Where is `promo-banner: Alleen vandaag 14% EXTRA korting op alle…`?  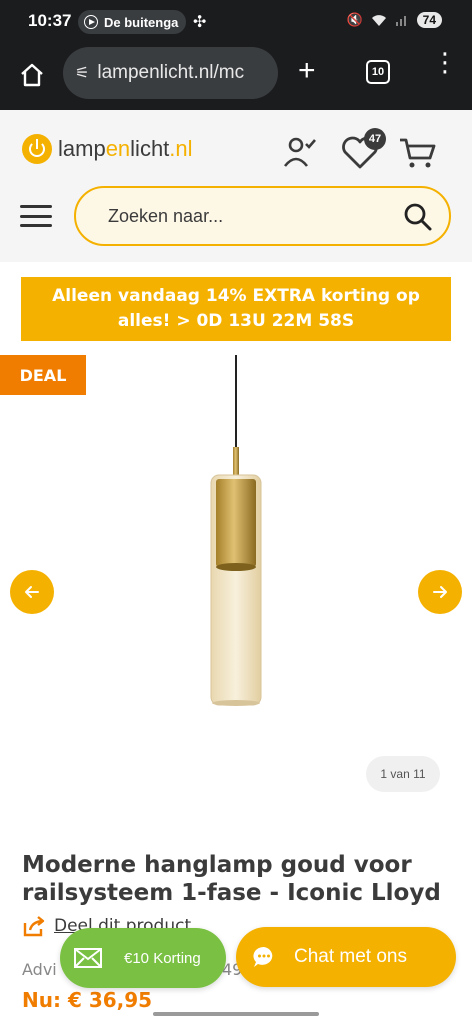
promo-banner: Alleen vandaag 14% EXTRA korting op alle… is located at coordinates (236, 309).